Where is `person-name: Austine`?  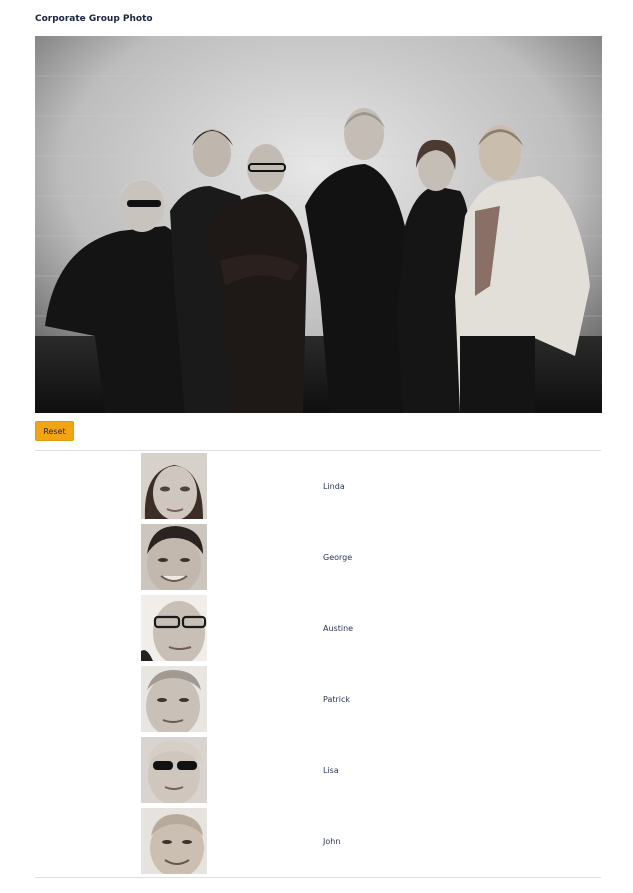 person-name: Austine is located at coordinates (338, 628).